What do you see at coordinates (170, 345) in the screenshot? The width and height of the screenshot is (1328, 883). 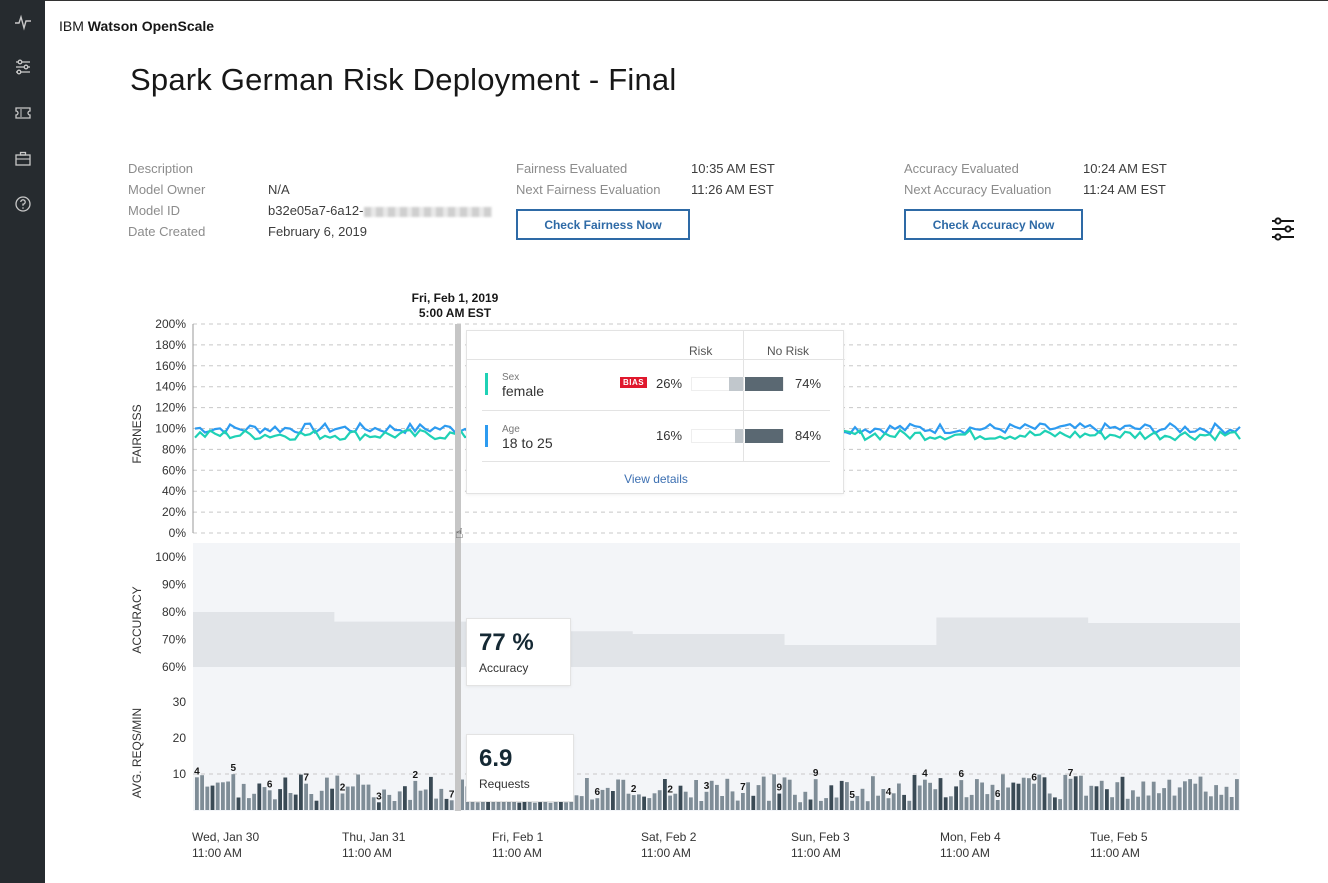 I see `fairness-tick-label: 180%` at bounding box center [170, 345].